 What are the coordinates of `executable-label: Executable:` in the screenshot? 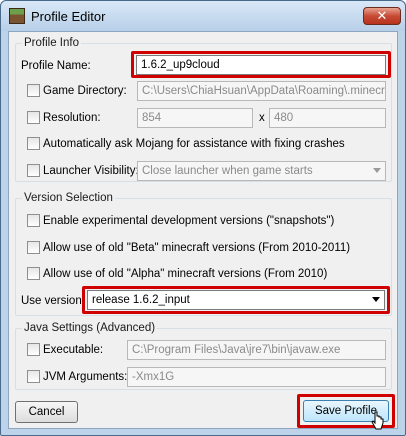 It's located at (73, 350).